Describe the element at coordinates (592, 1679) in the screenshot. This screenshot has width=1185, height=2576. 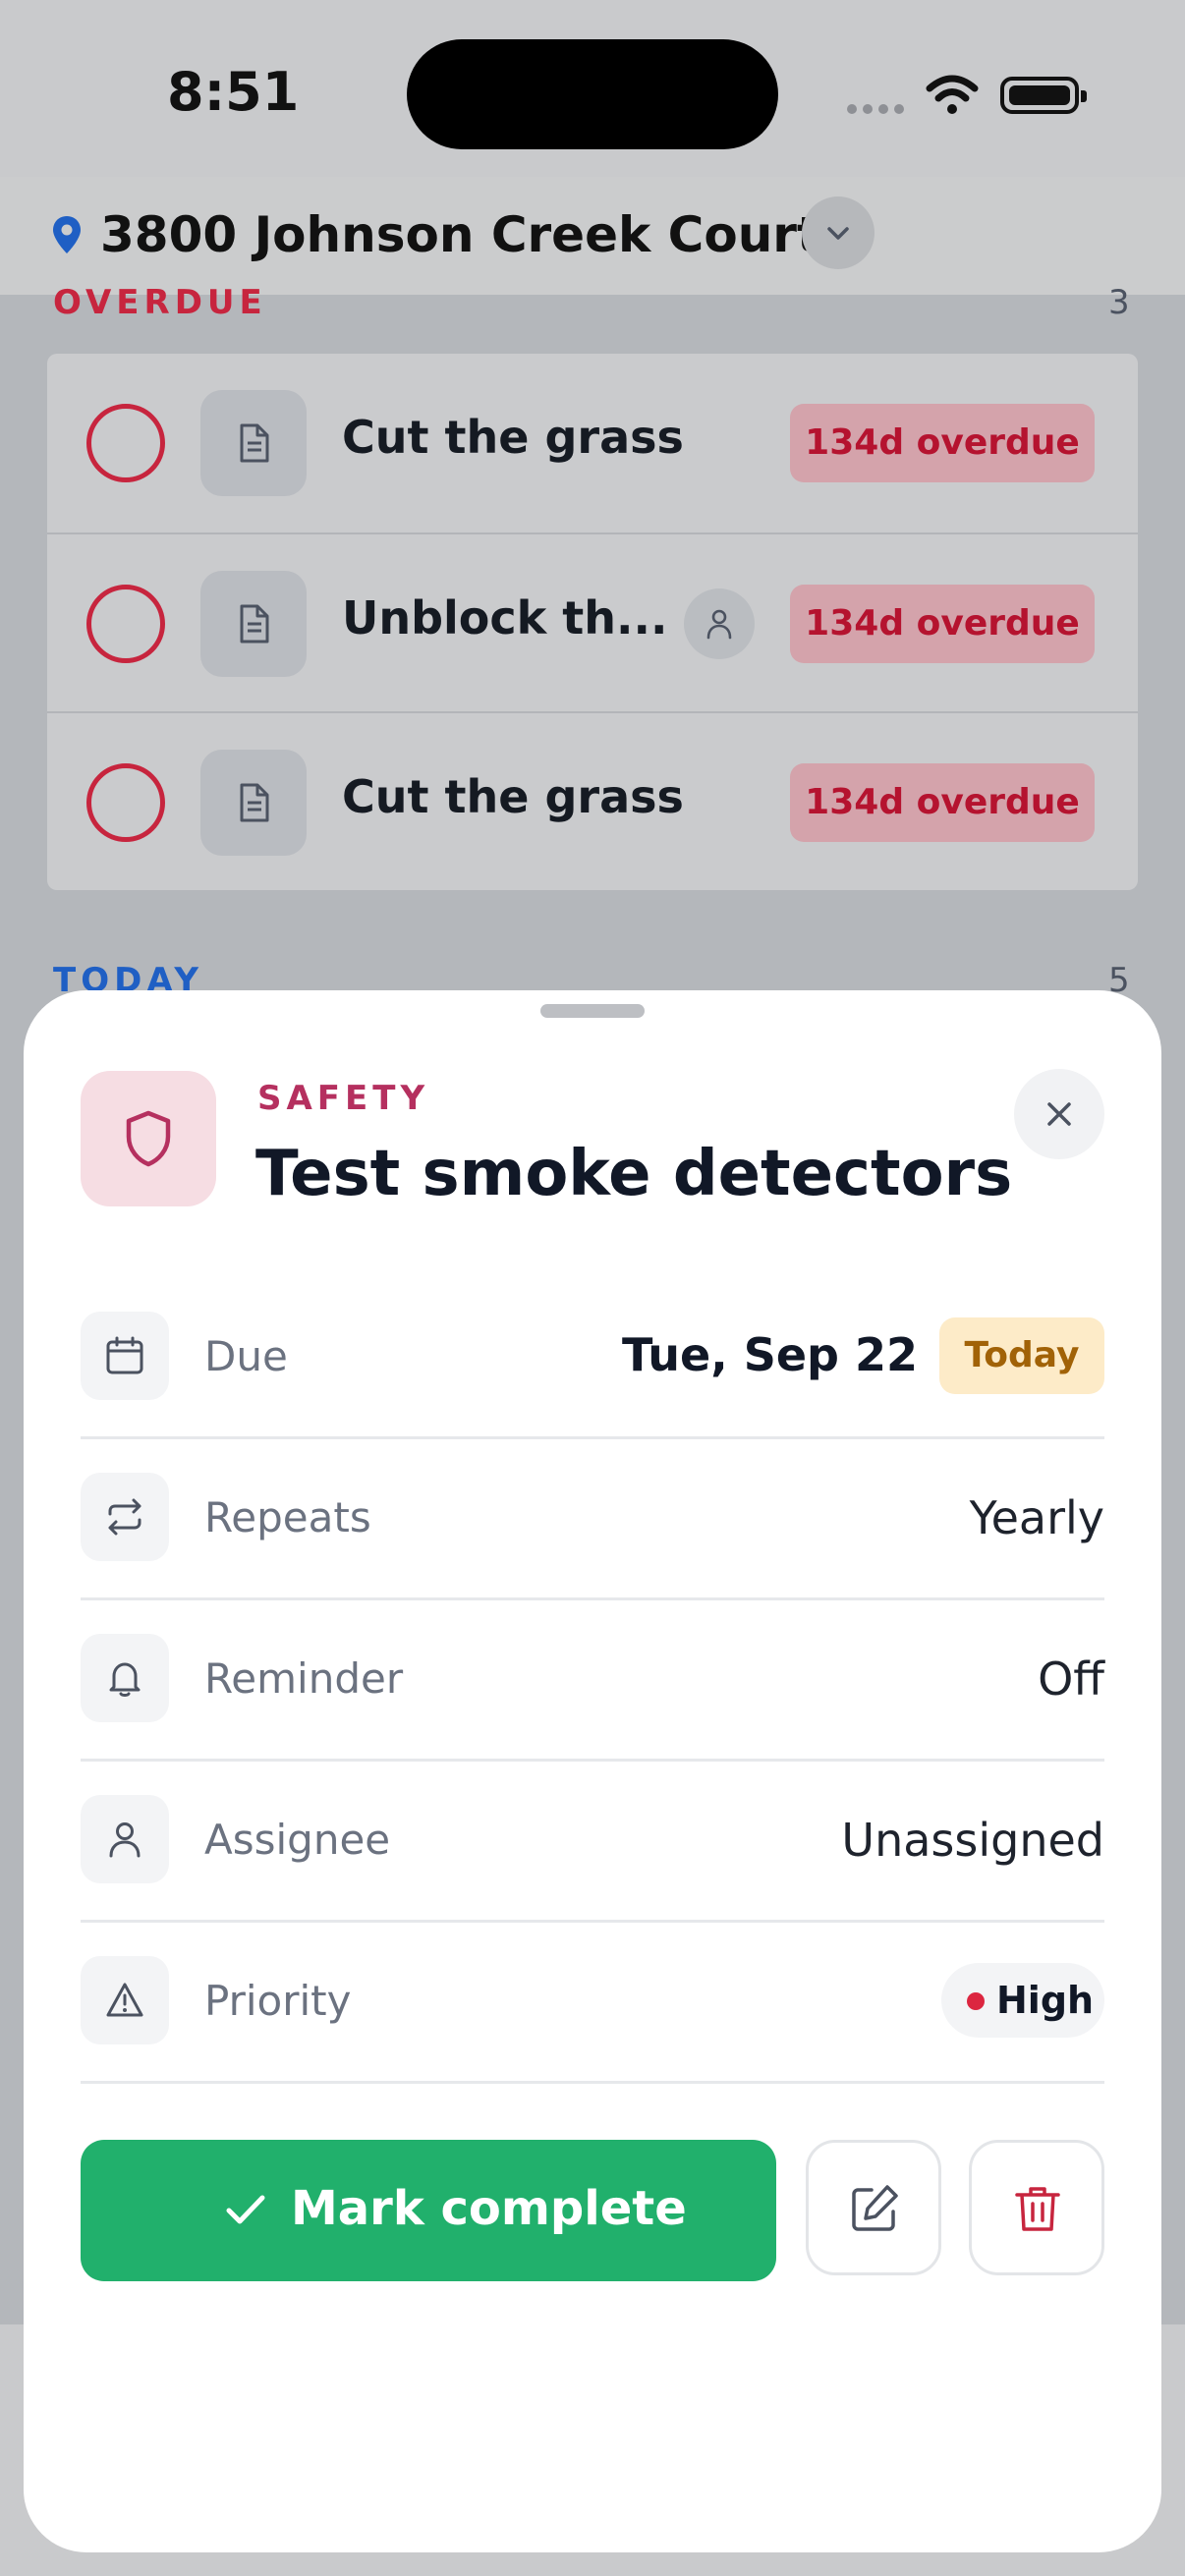
I see `detail-row-reminder: Reminder Off` at that location.